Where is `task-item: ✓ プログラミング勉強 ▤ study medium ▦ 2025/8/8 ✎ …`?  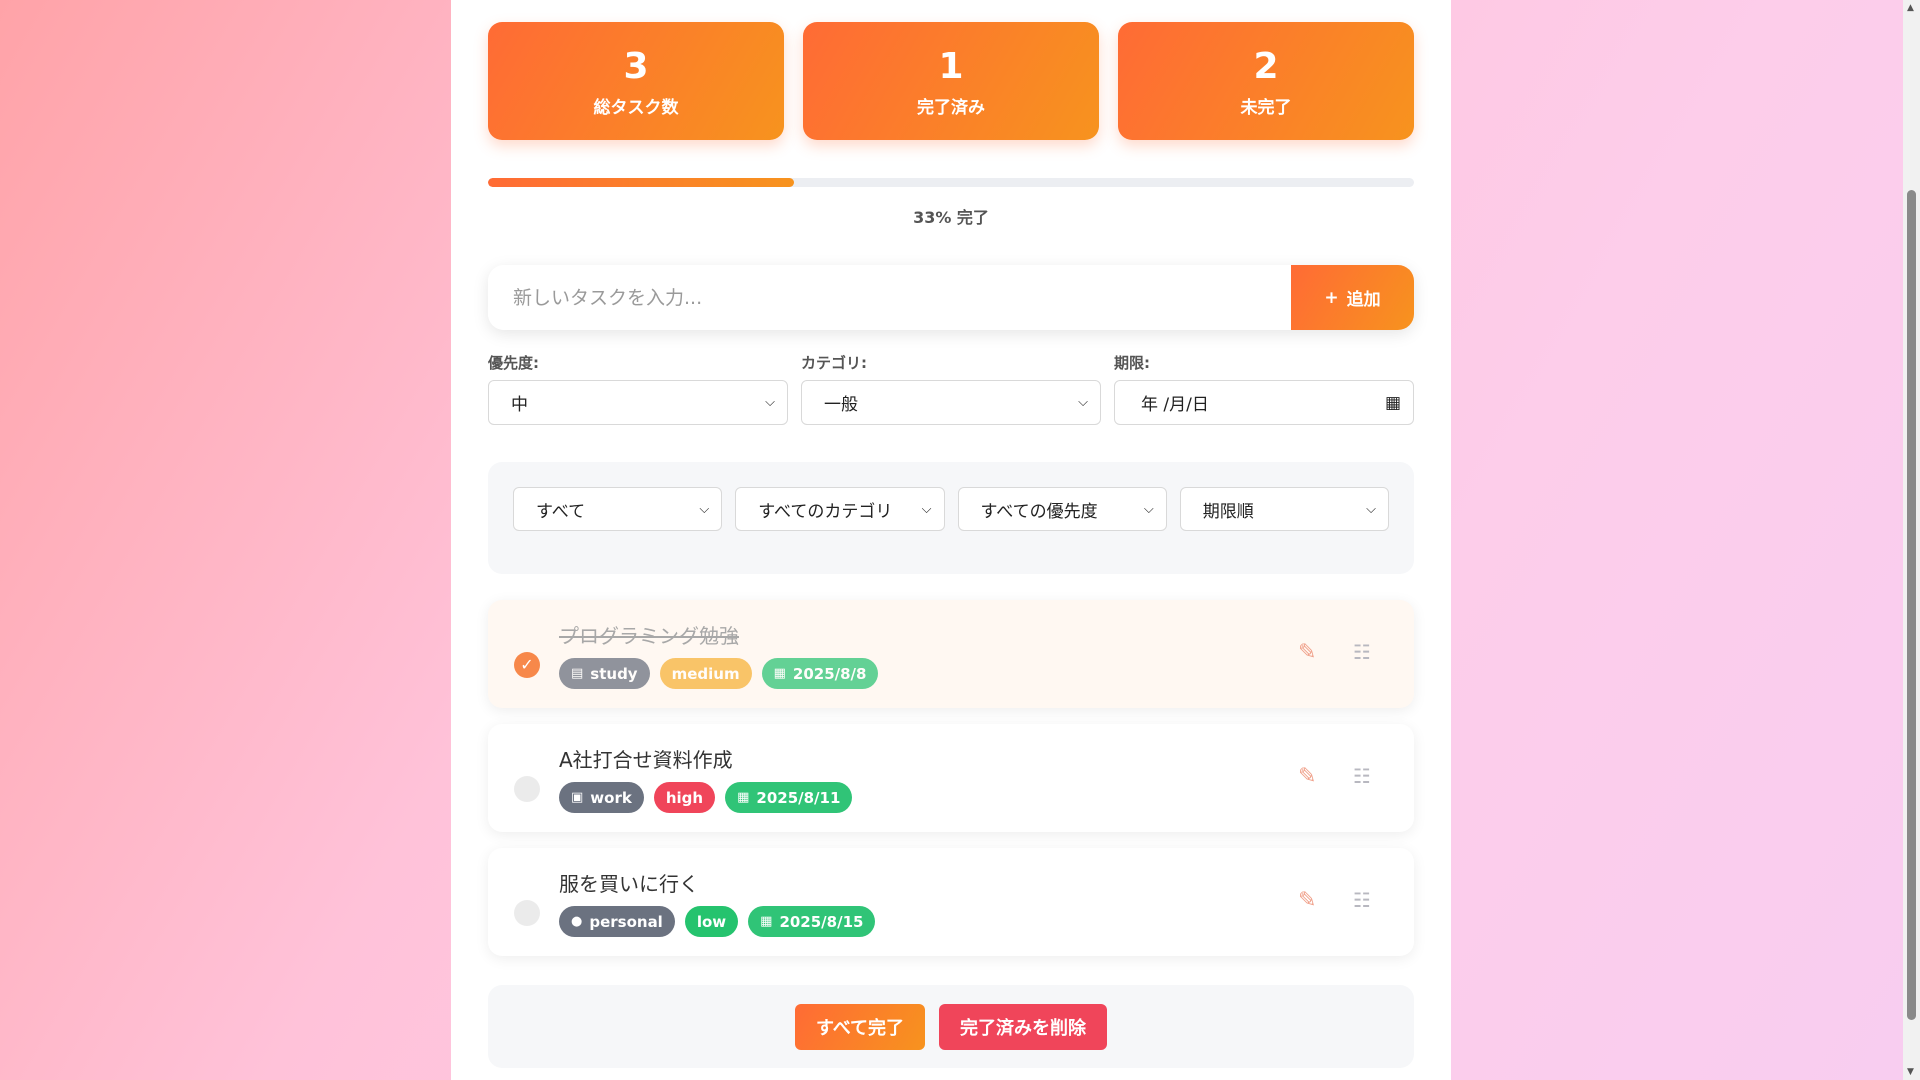 task-item: ✓ プログラミング勉強 ▤ study medium ▦ 2025/8/8 ✎ … is located at coordinates (951, 654).